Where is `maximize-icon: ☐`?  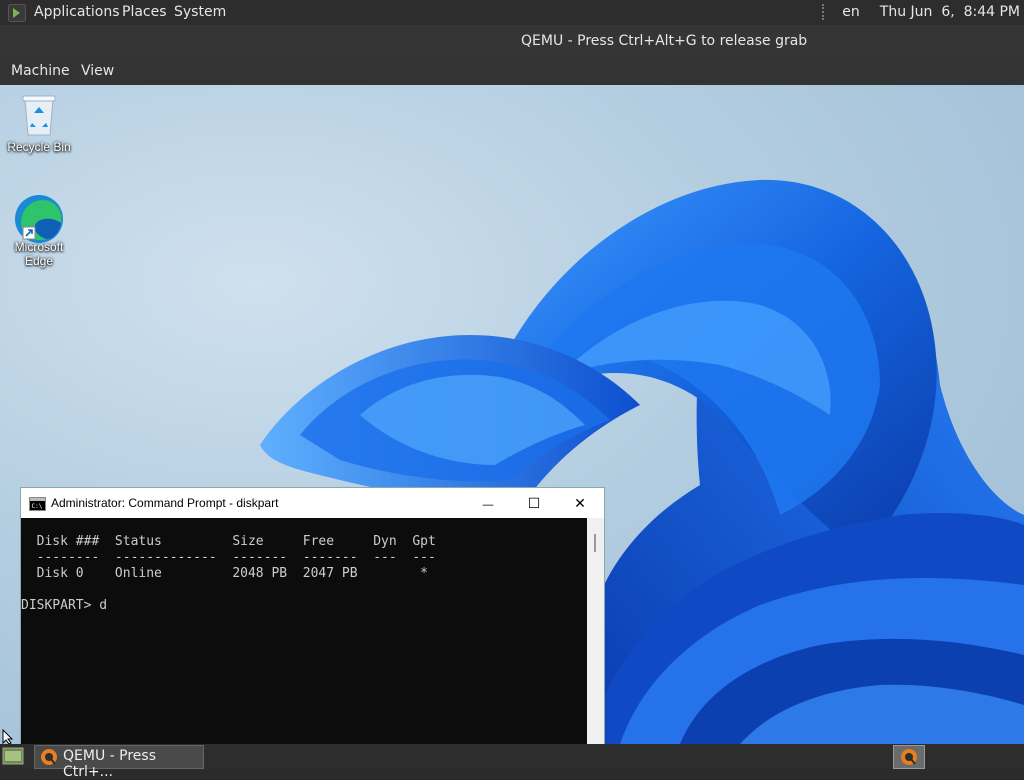
maximize-icon: ☐ is located at coordinates (534, 503).